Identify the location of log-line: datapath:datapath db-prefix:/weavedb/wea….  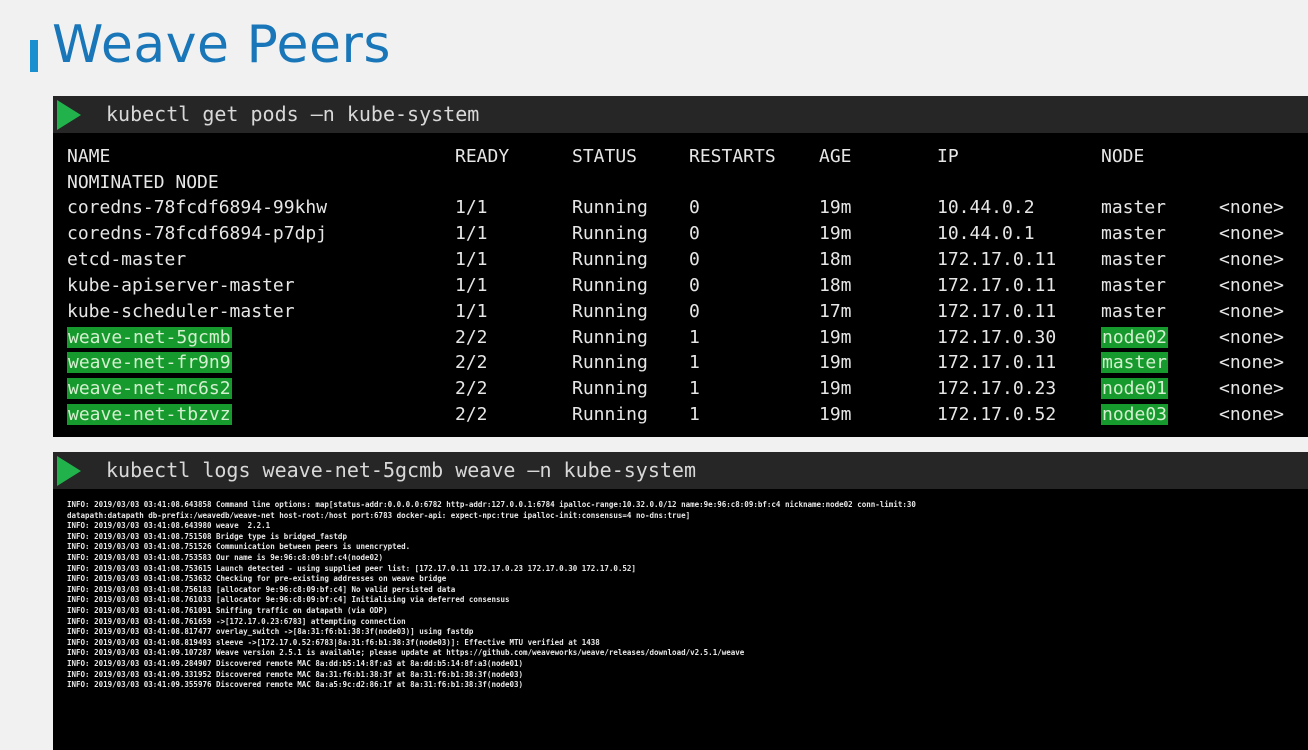
(379, 515).